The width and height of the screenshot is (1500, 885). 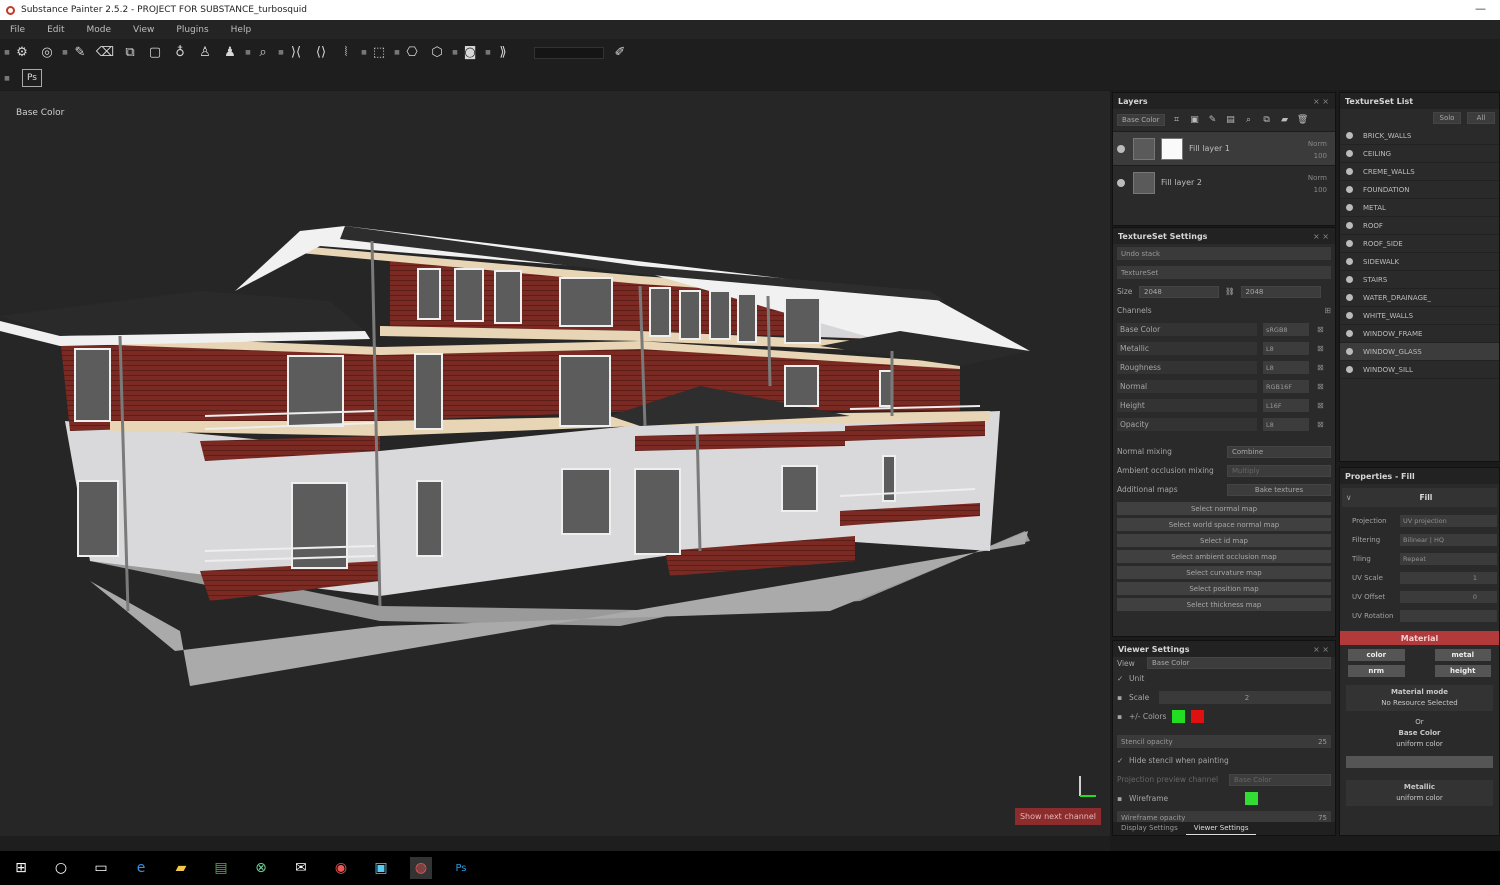 What do you see at coordinates (1419, 298) in the screenshot?
I see `textureset-item: WATER_DRAINAGE_` at bounding box center [1419, 298].